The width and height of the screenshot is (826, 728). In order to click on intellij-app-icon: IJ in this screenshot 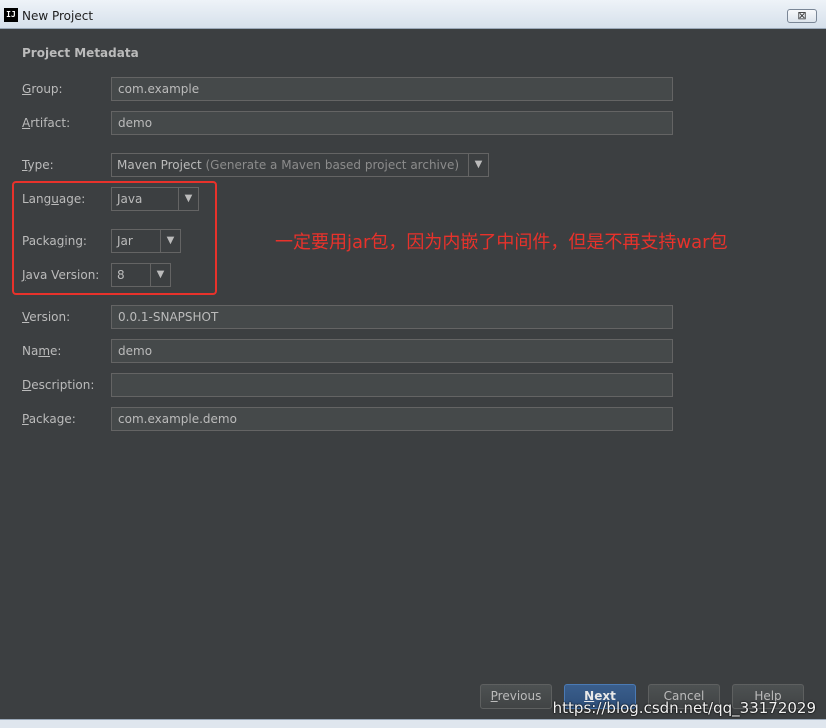, I will do `click(11, 15)`.